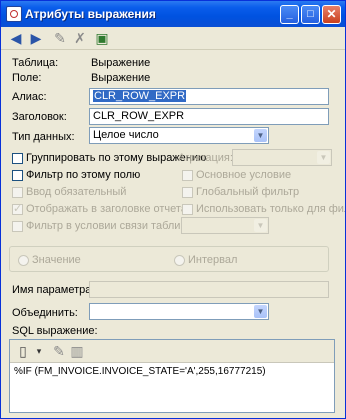 This screenshot has width=346, height=419. What do you see at coordinates (39, 351) in the screenshot?
I see `dropdown-arrow-icon: ▾` at bounding box center [39, 351].